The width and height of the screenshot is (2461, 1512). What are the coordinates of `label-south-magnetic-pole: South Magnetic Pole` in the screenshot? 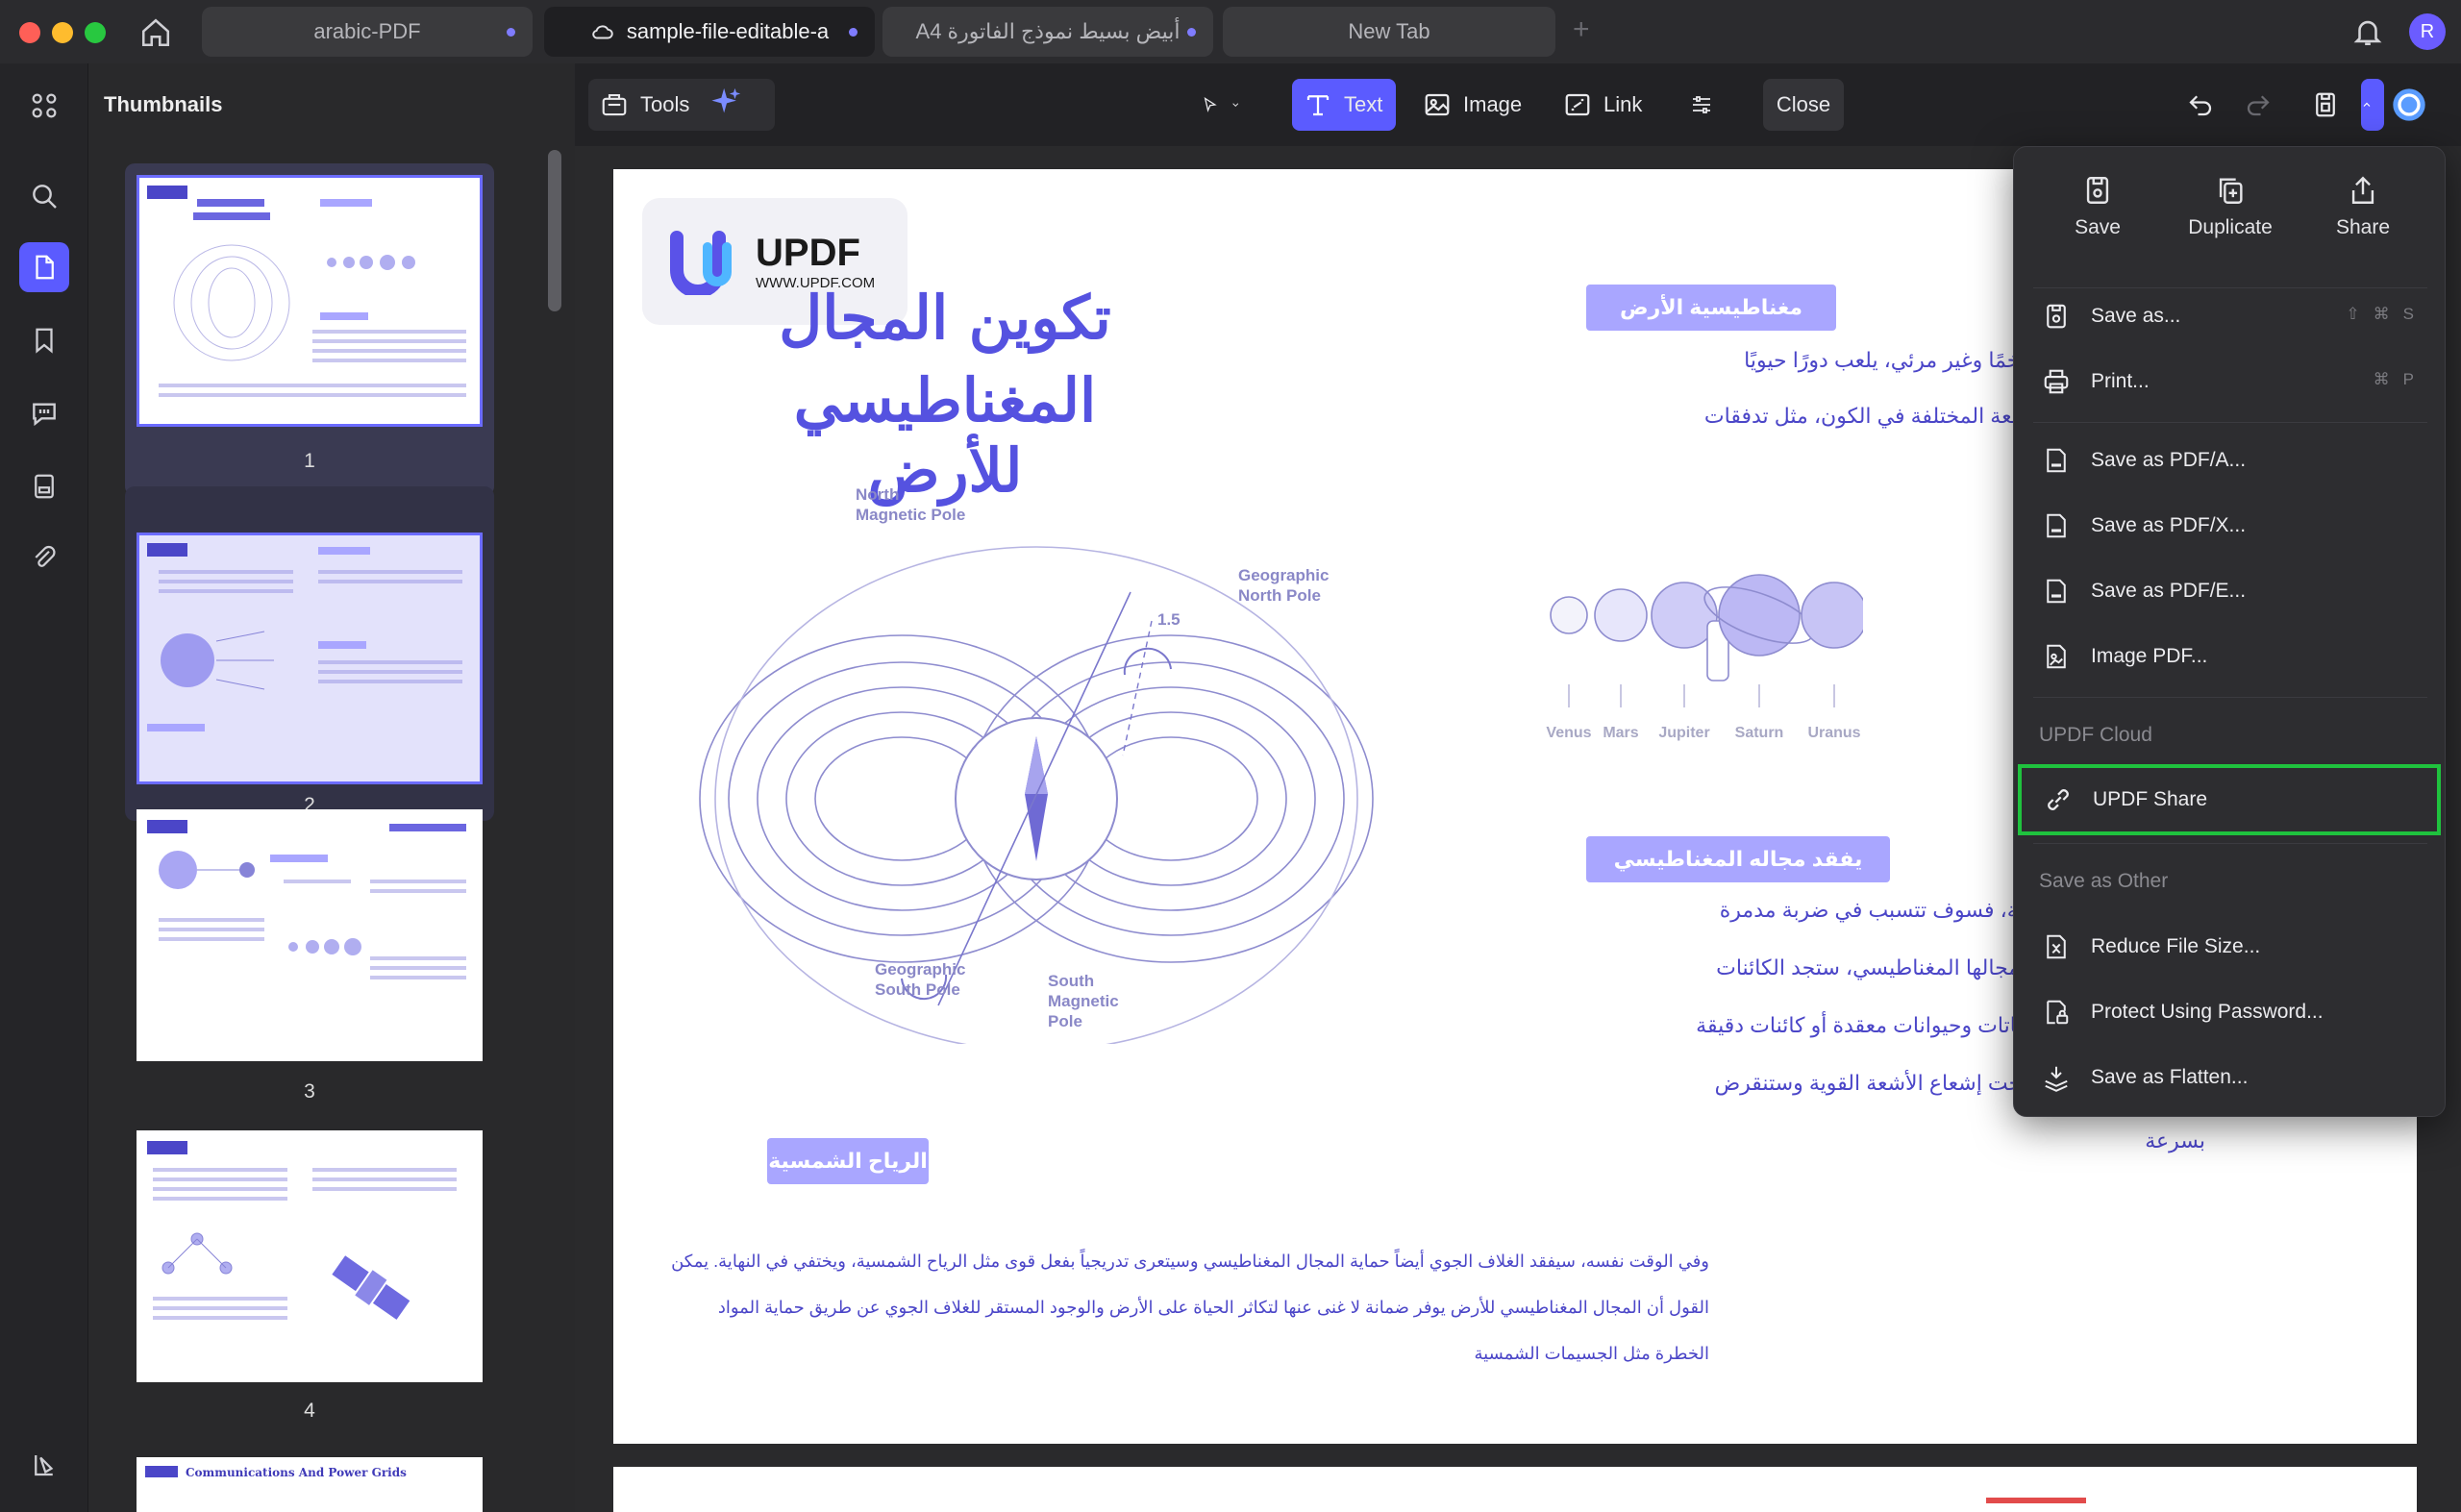 It's located at (1083, 1001).